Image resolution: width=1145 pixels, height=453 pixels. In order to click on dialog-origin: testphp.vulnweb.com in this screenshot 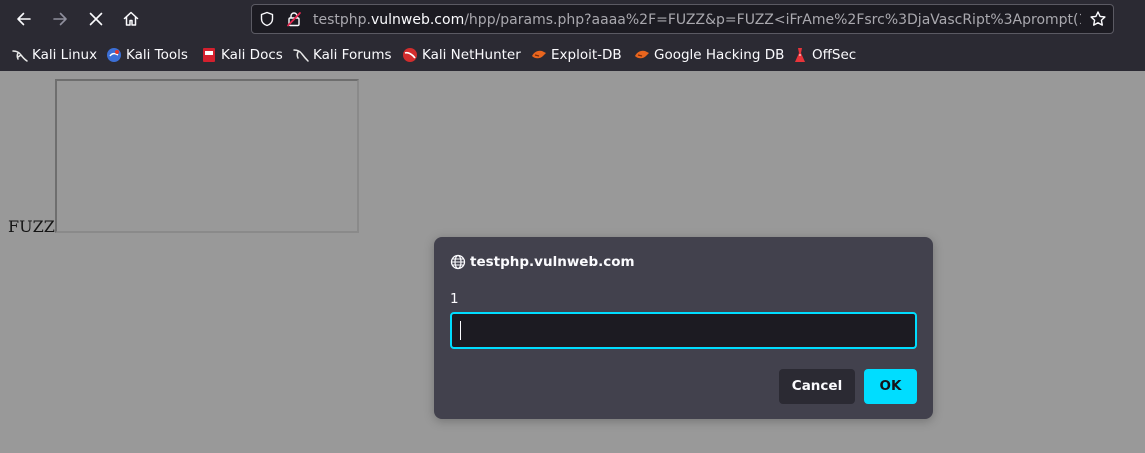, I will do `click(552, 262)`.